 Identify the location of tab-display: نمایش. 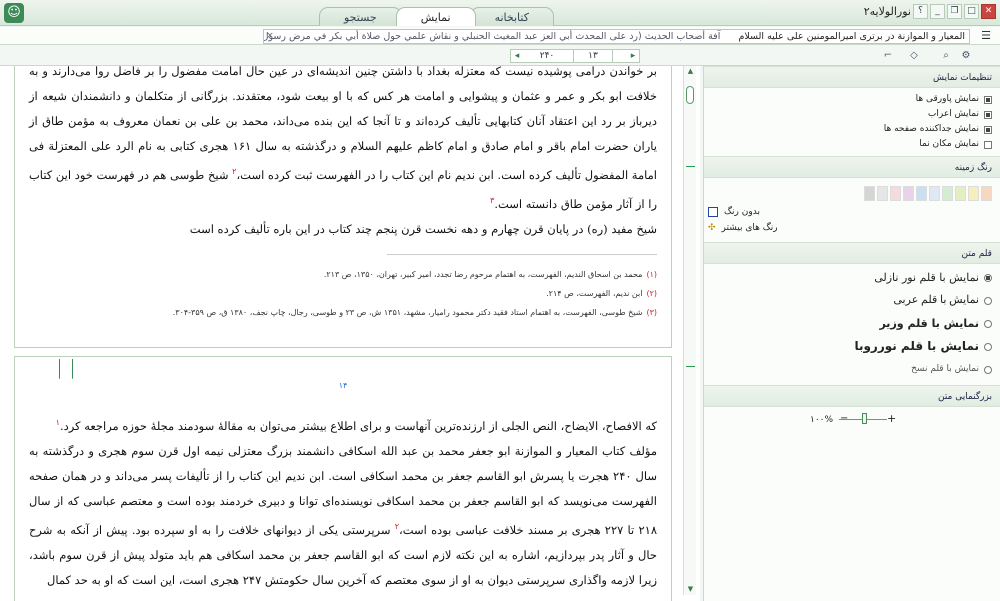
(435, 16).